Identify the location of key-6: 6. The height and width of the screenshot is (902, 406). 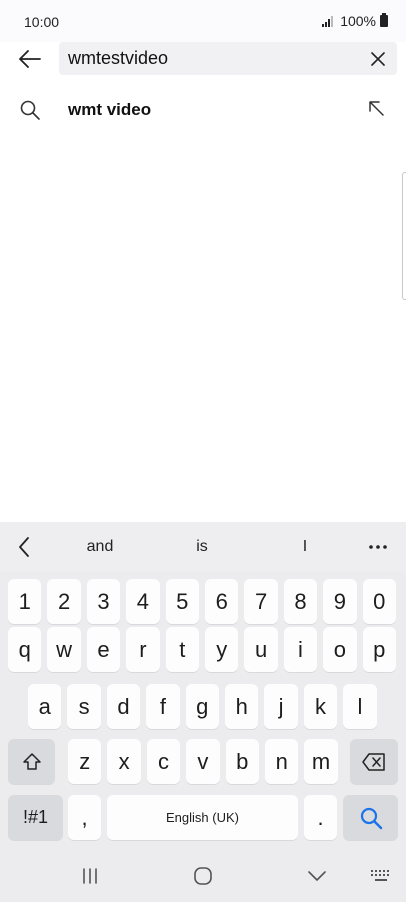
(222, 601).